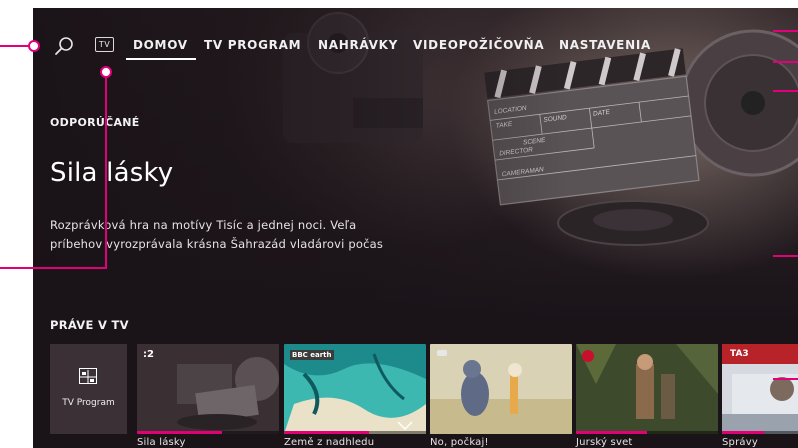 Image resolution: width=798 pixels, height=448 pixels. Describe the element at coordinates (739, 354) in the screenshot. I see `channel-badge: TA3` at that location.